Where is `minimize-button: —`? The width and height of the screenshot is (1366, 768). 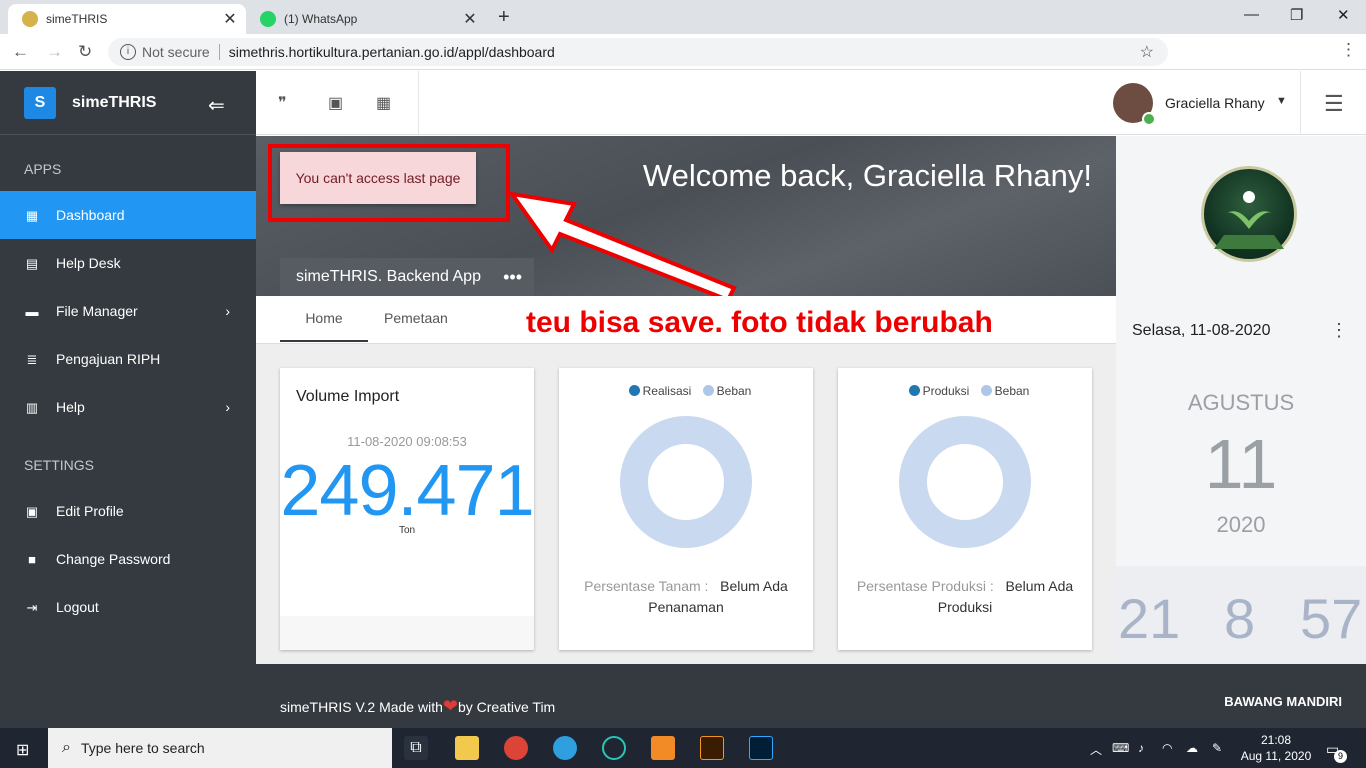
minimize-button: — is located at coordinates (1251, 14).